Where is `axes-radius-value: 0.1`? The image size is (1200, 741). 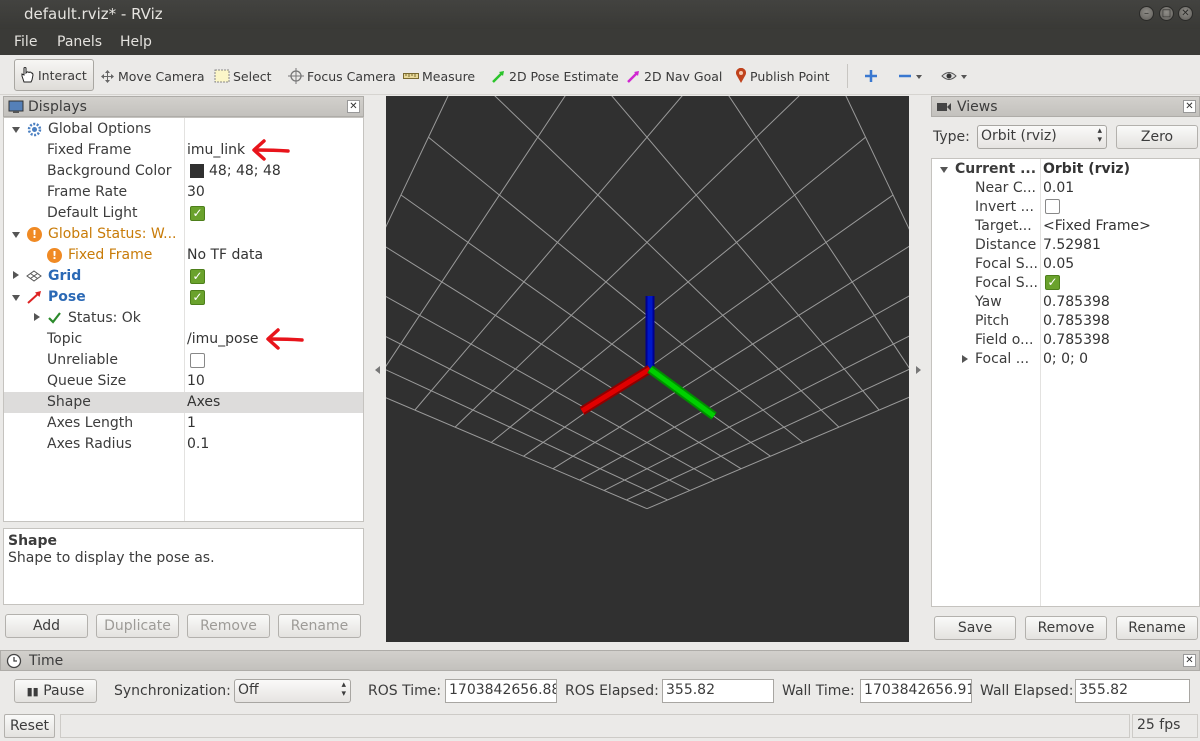 axes-radius-value: 0.1 is located at coordinates (198, 444).